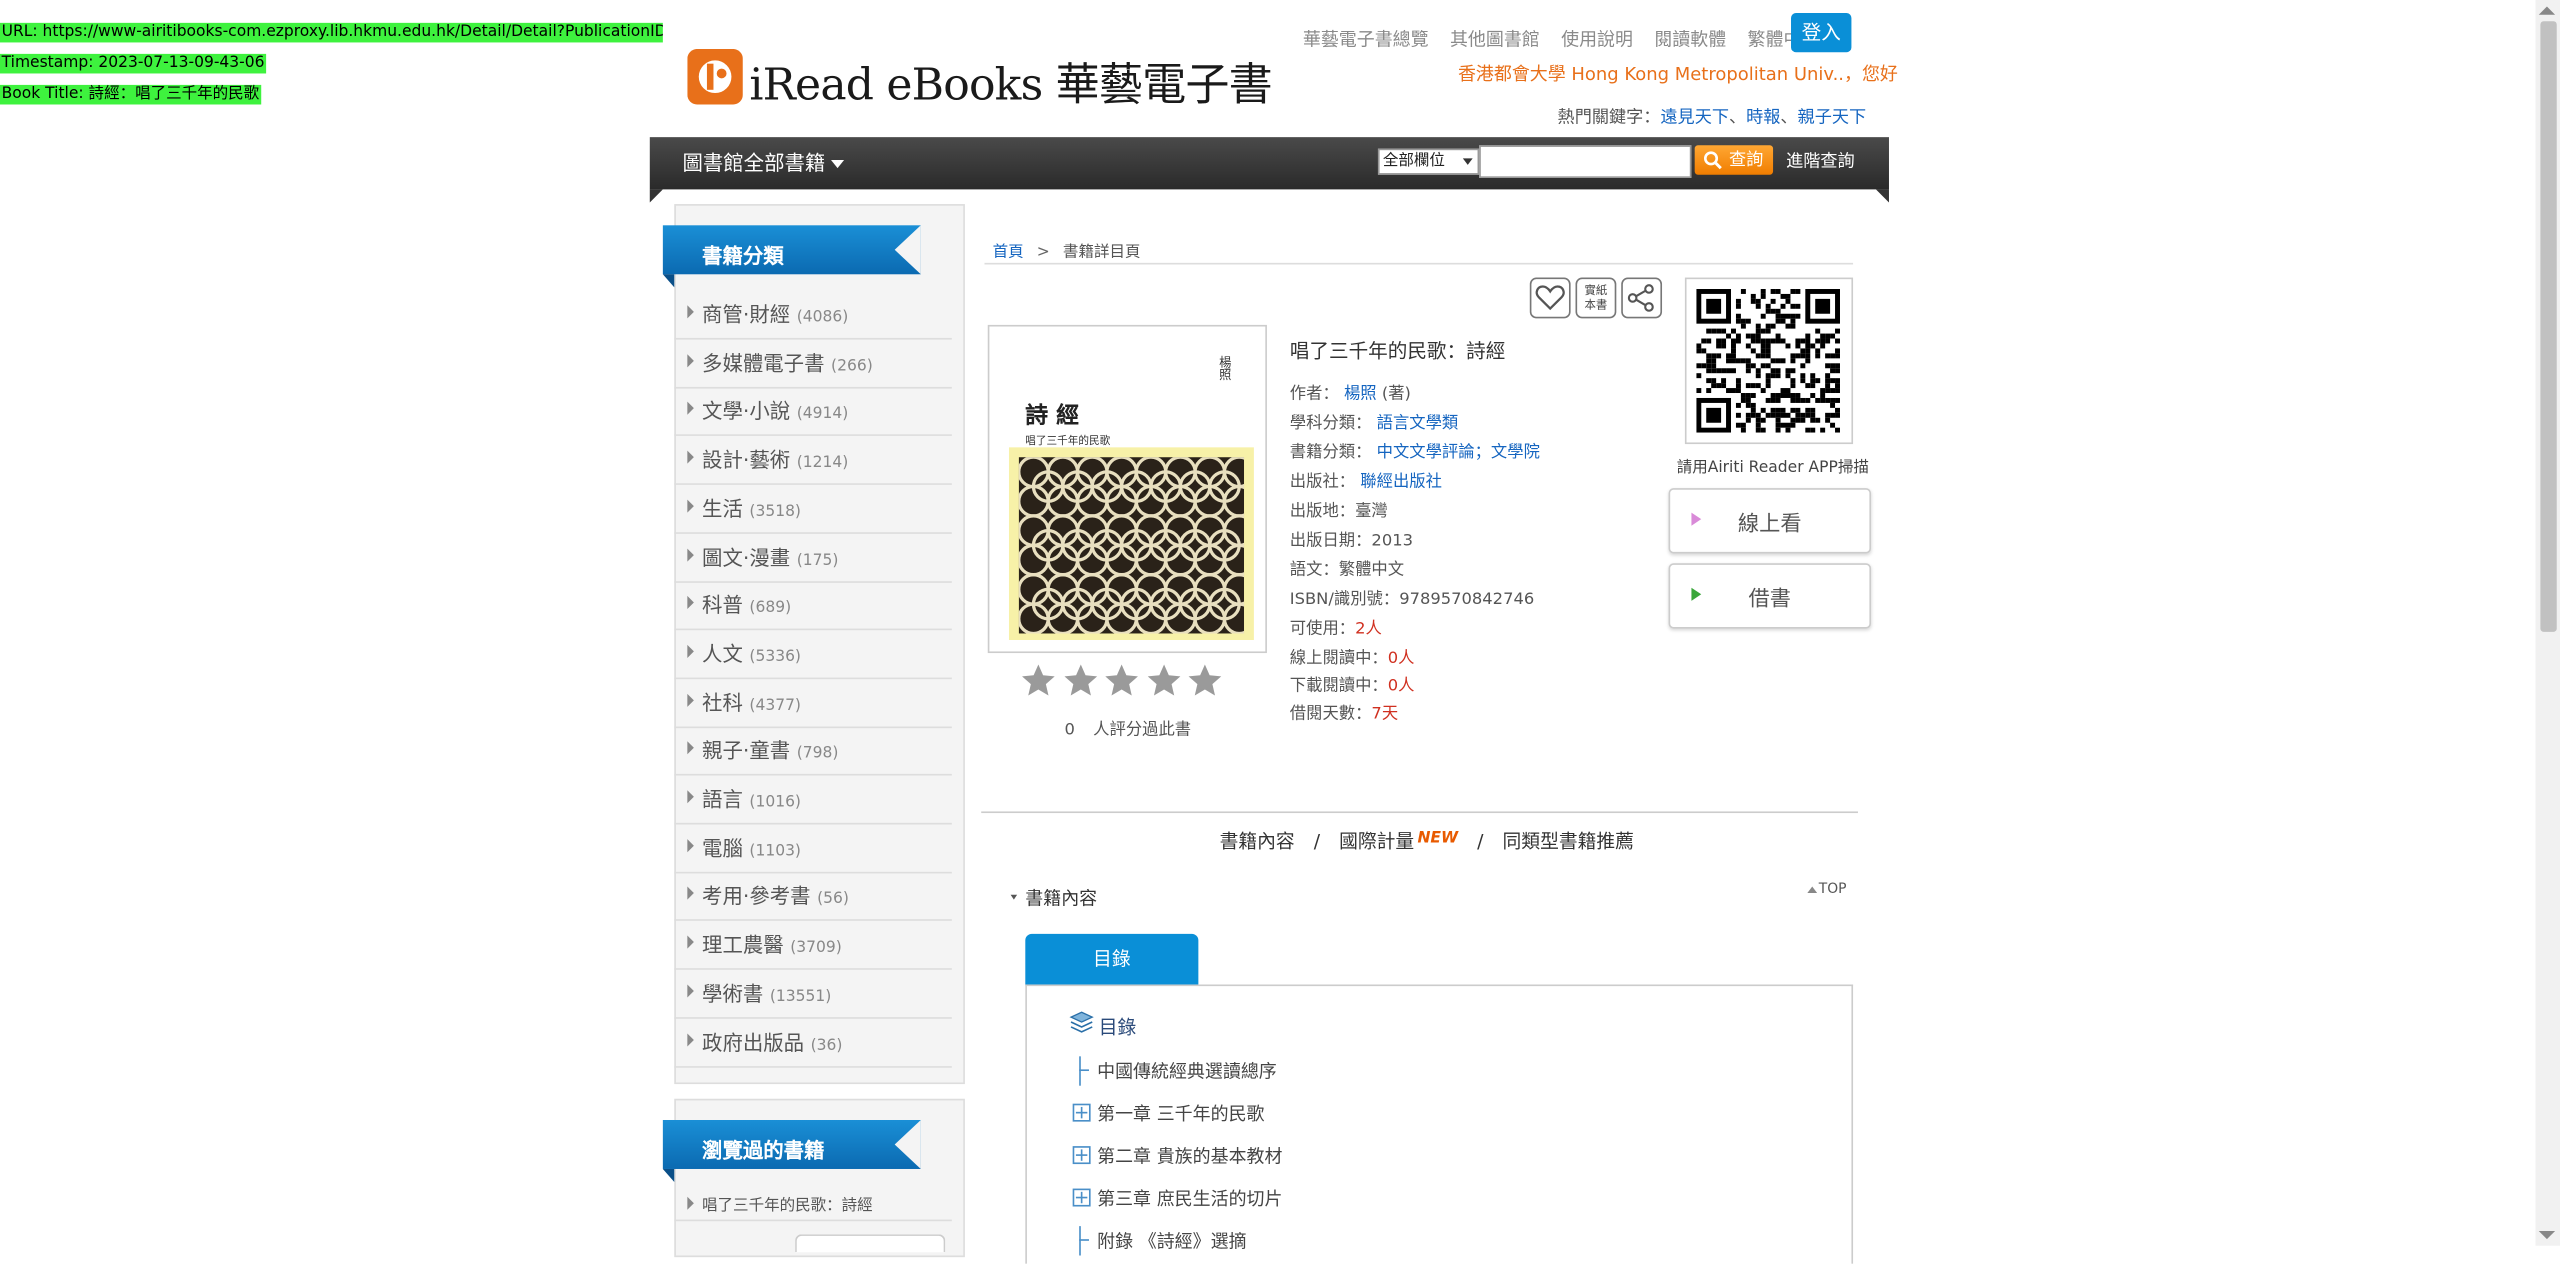 This screenshot has height=1264, width=2560. What do you see at coordinates (2548, 326) in the screenshot?
I see `scrollbar-thumb` at bounding box center [2548, 326].